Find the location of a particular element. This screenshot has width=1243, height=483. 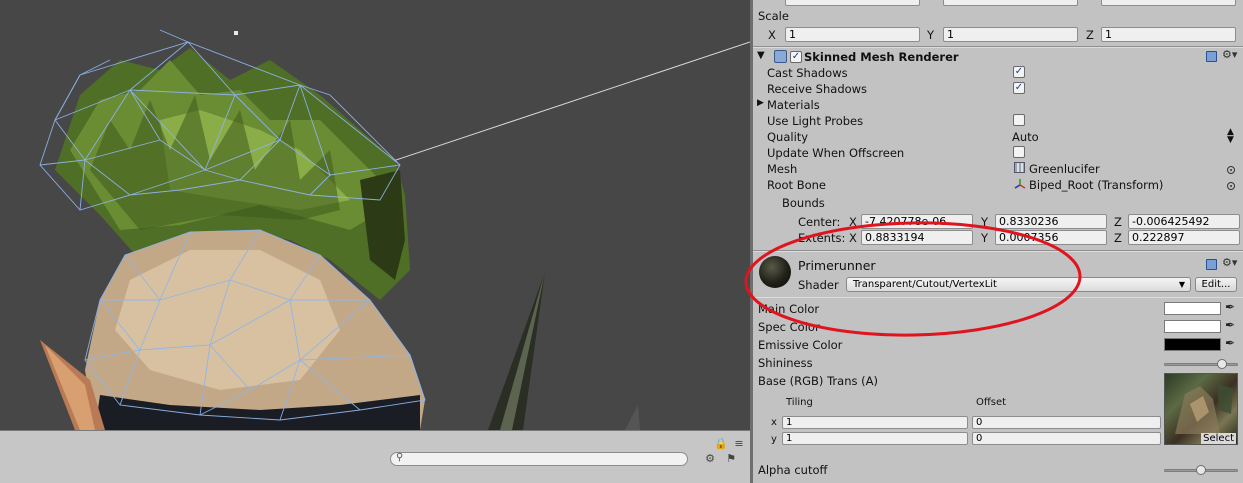

scale-z-label: Z is located at coordinates (1090, 35).